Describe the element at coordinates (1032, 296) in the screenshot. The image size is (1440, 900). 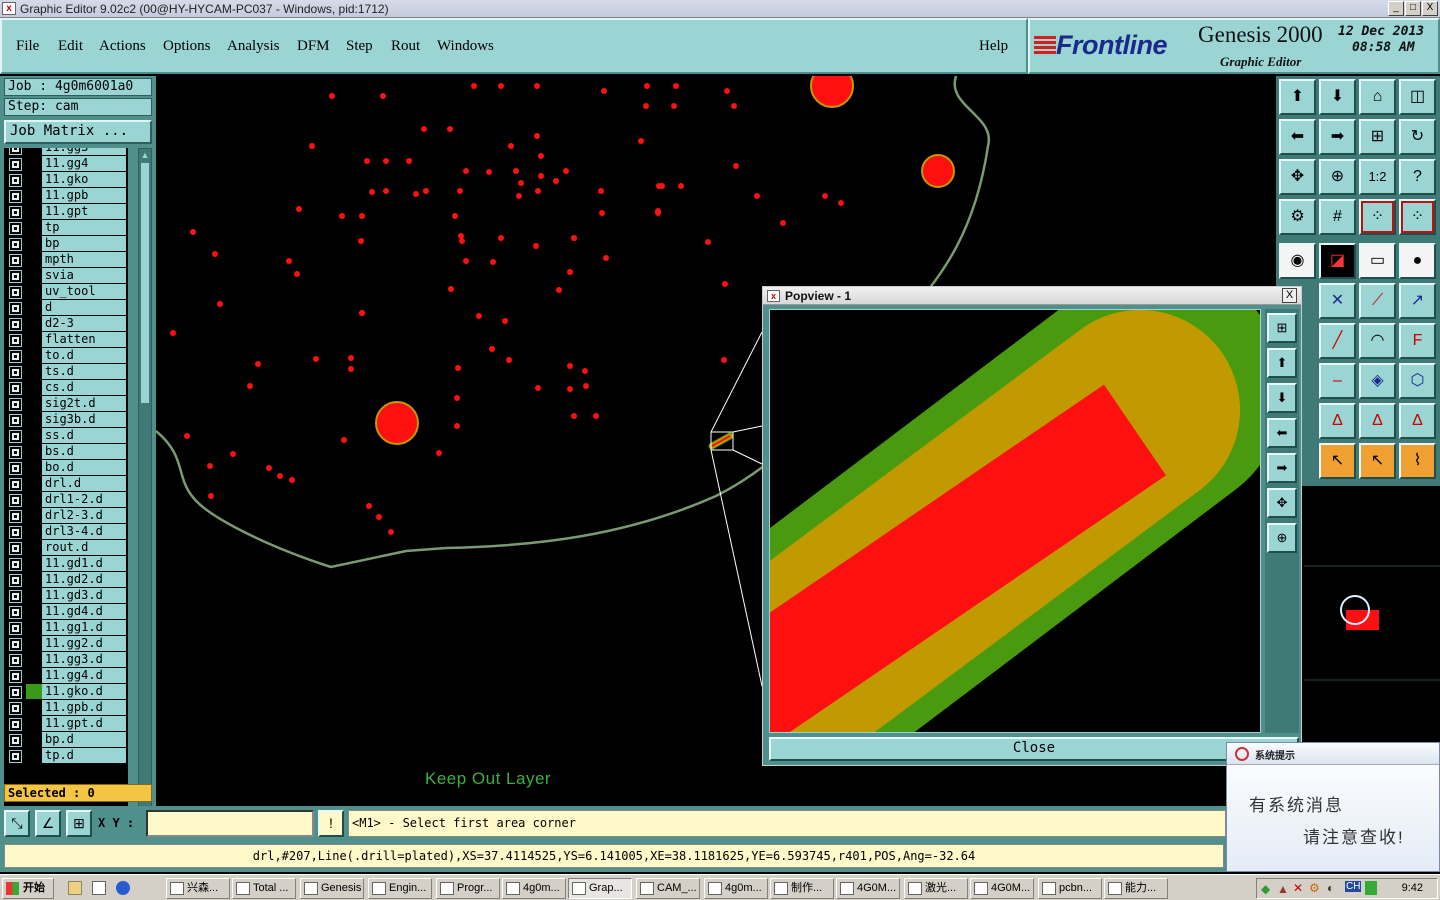
I see `popview-title-bar: x Popview - 1 X` at that location.